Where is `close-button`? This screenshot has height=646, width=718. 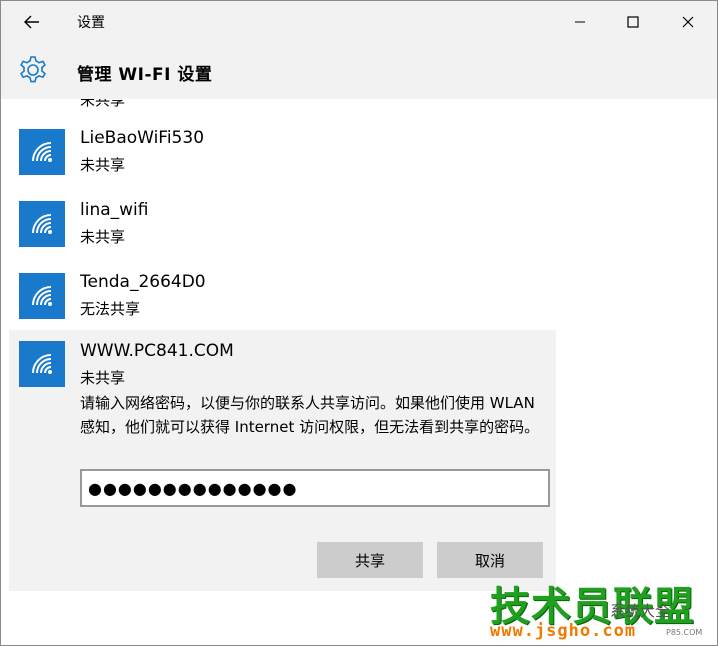
close-button is located at coordinates (688, 22).